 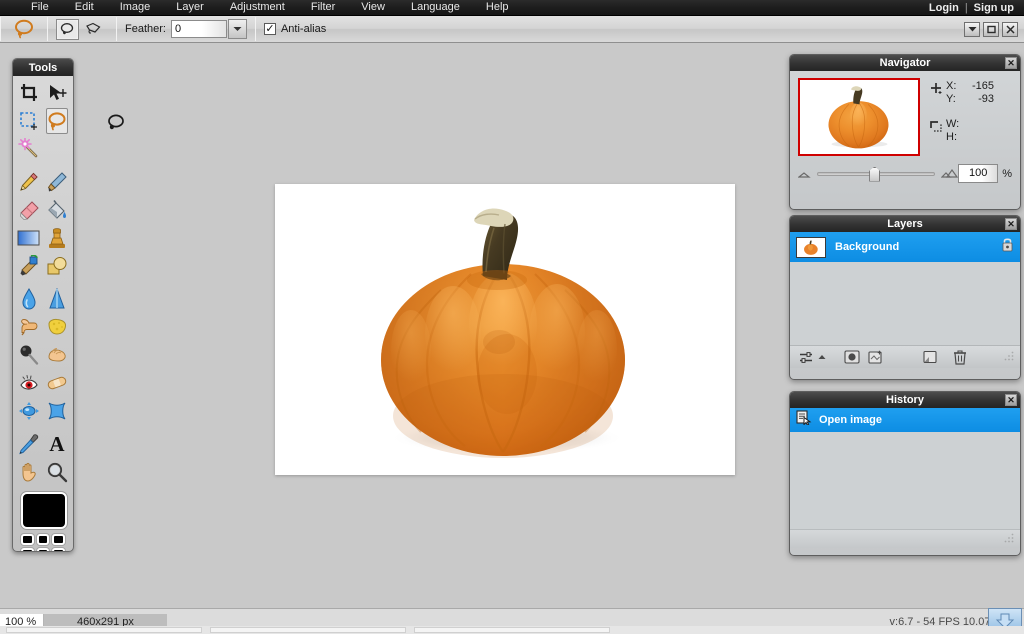 What do you see at coordinates (804, 174) in the screenshot?
I see `zoom-out-icon` at bounding box center [804, 174].